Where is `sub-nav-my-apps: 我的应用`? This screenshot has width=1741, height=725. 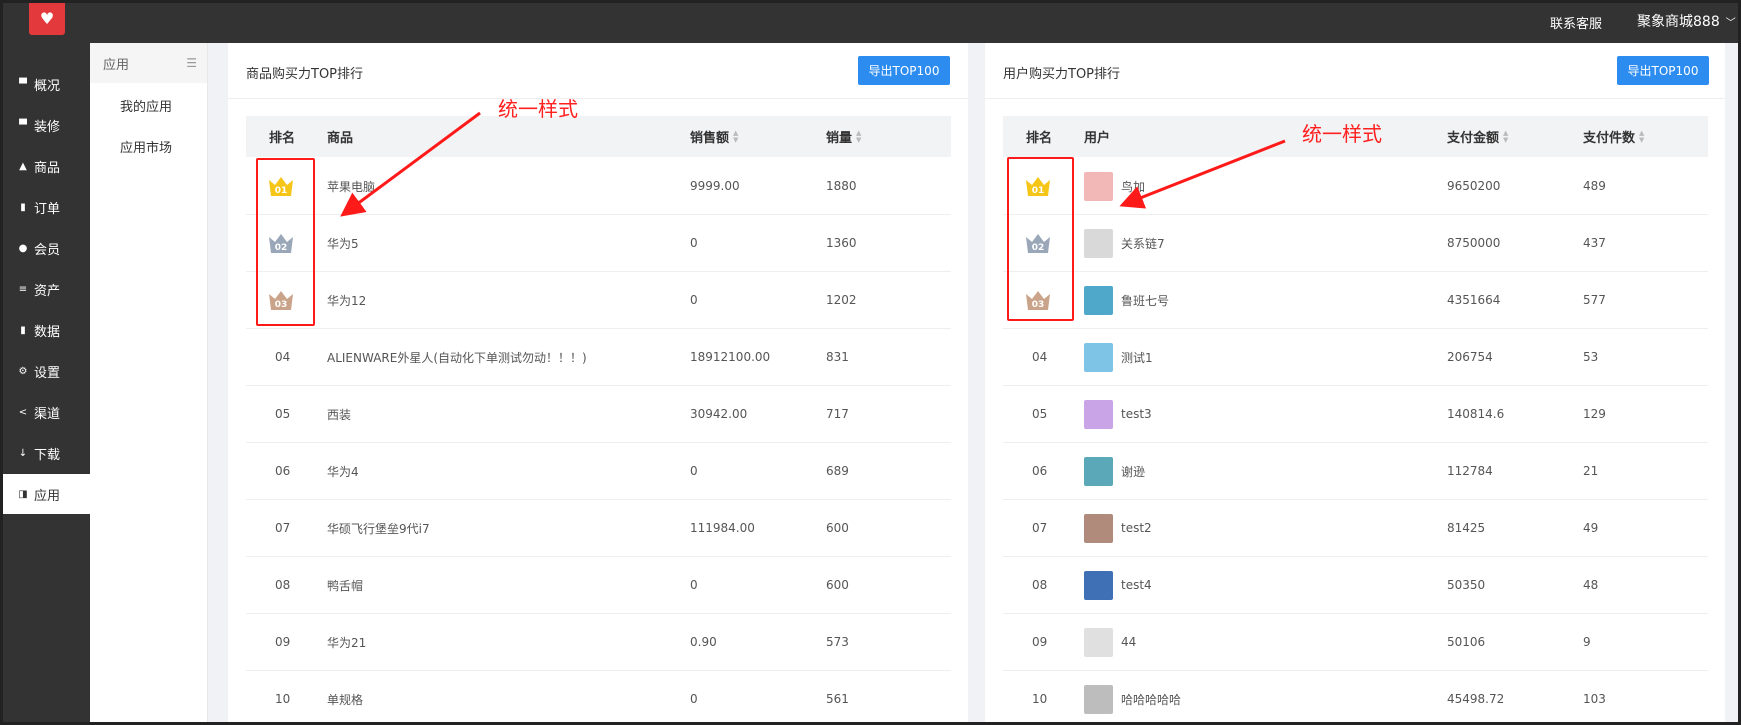
sub-nav-my-apps: 我的应用 is located at coordinates (146, 105).